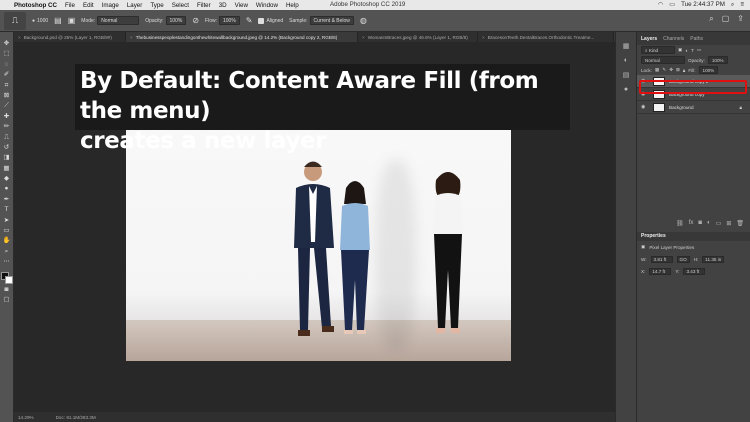 The image size is (750, 422). Describe the element at coordinates (40, 21) in the screenshot. I see `brush-preset-picker: ● 1000` at that location.